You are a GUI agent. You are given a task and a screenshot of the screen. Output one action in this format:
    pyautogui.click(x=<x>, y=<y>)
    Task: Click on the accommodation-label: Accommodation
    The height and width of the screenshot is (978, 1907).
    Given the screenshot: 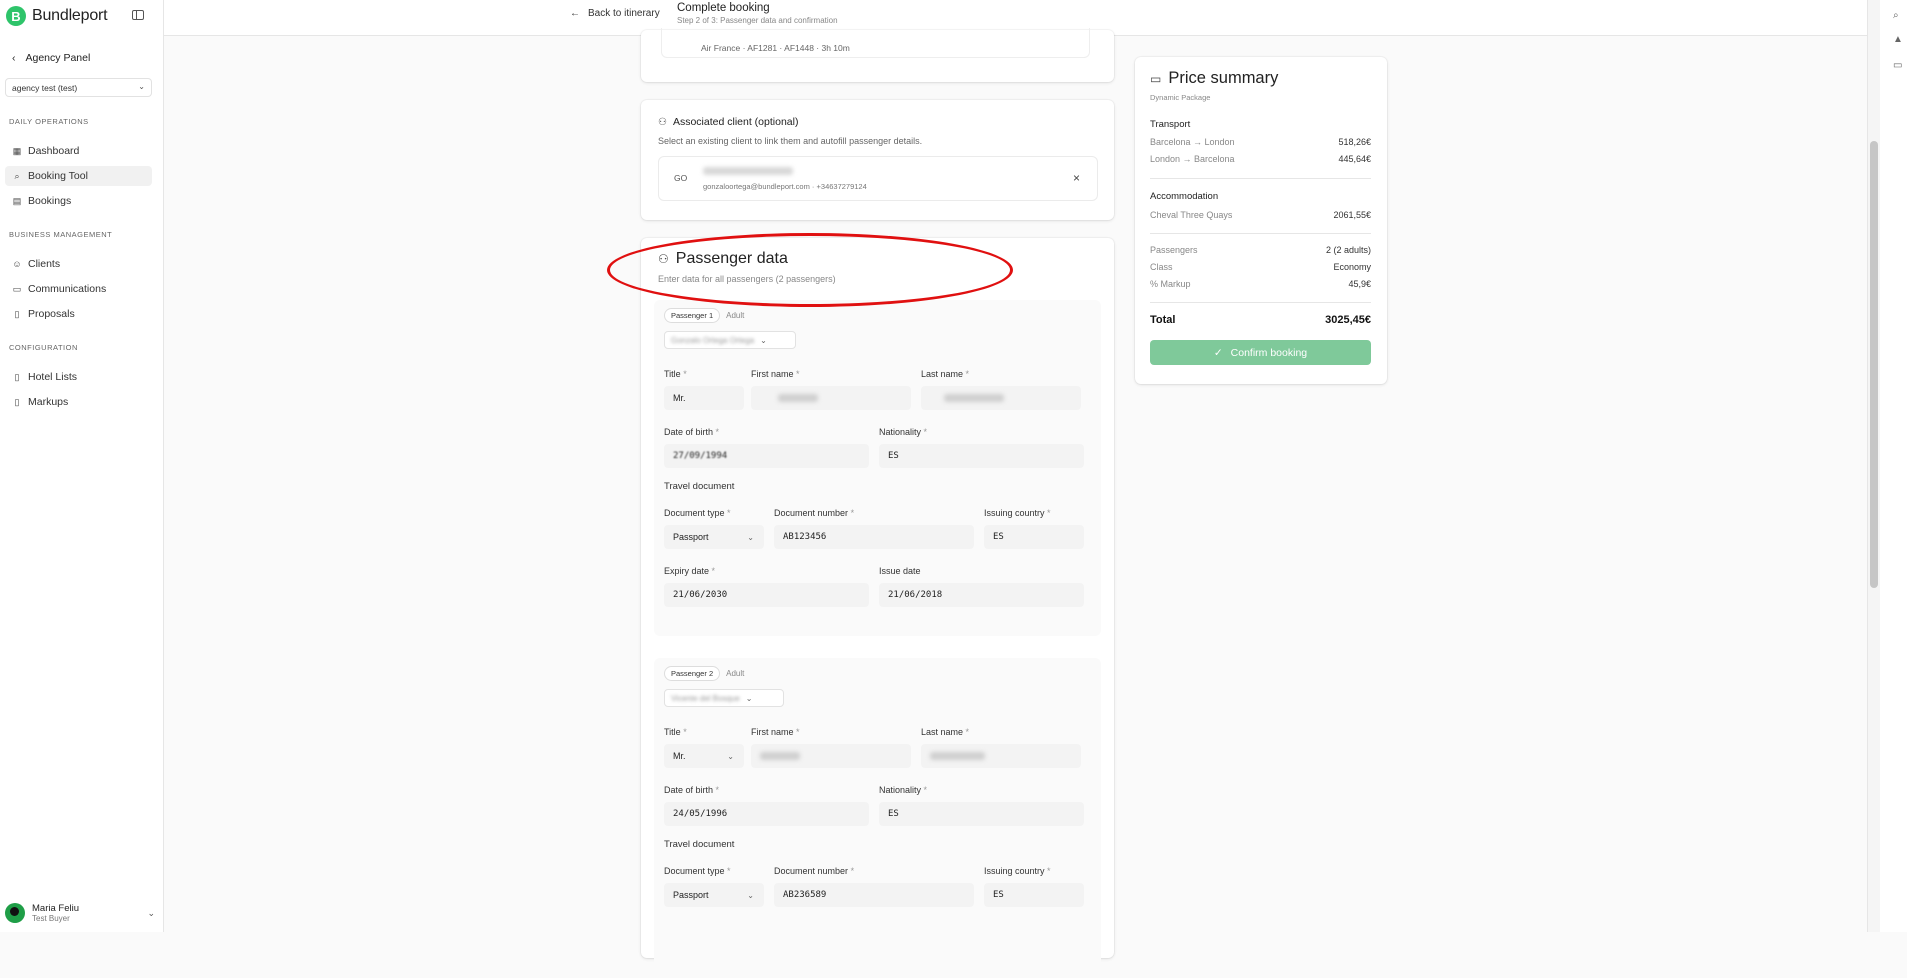 What is the action you would take?
    pyautogui.click(x=1184, y=196)
    